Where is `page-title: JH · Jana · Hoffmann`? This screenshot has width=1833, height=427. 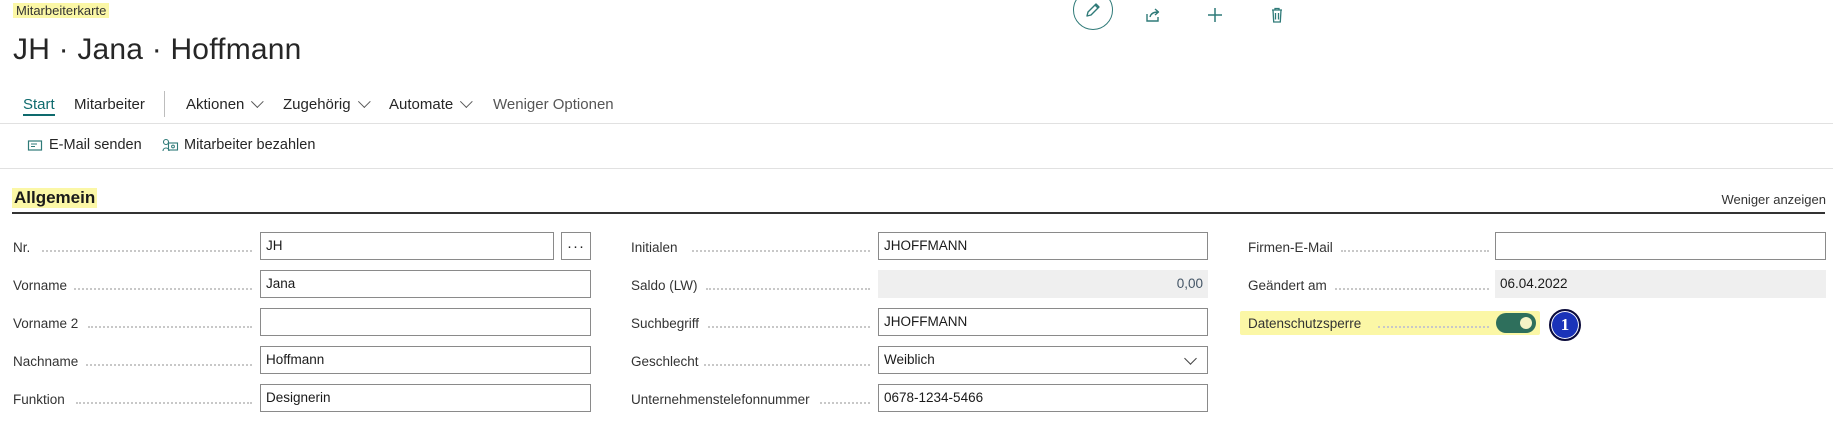 page-title: JH · Jana · Hoffmann is located at coordinates (157, 49).